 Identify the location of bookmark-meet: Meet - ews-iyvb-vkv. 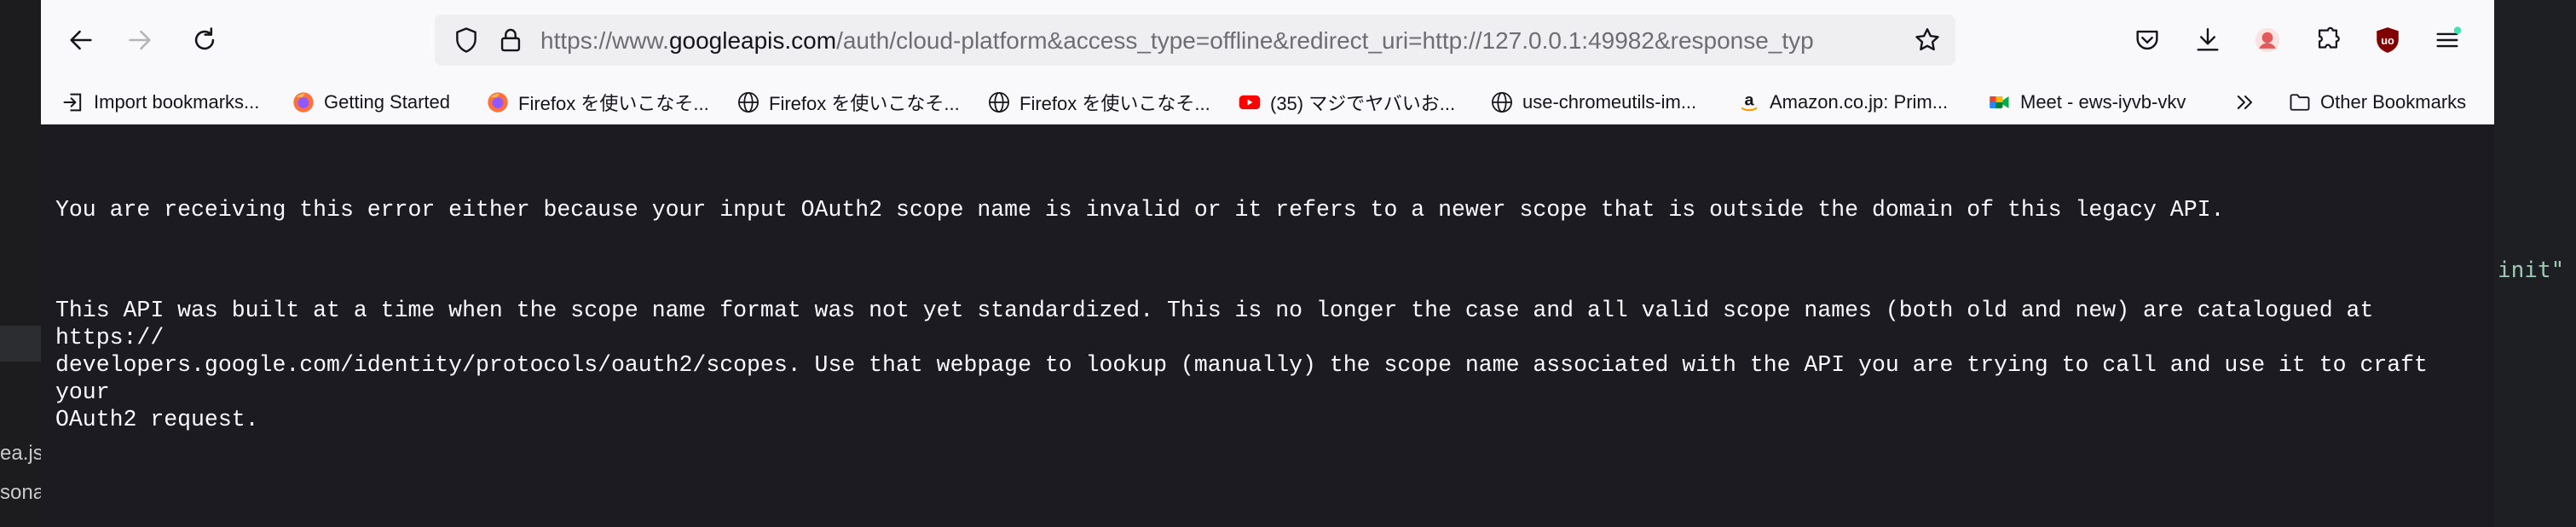
(2087, 102).